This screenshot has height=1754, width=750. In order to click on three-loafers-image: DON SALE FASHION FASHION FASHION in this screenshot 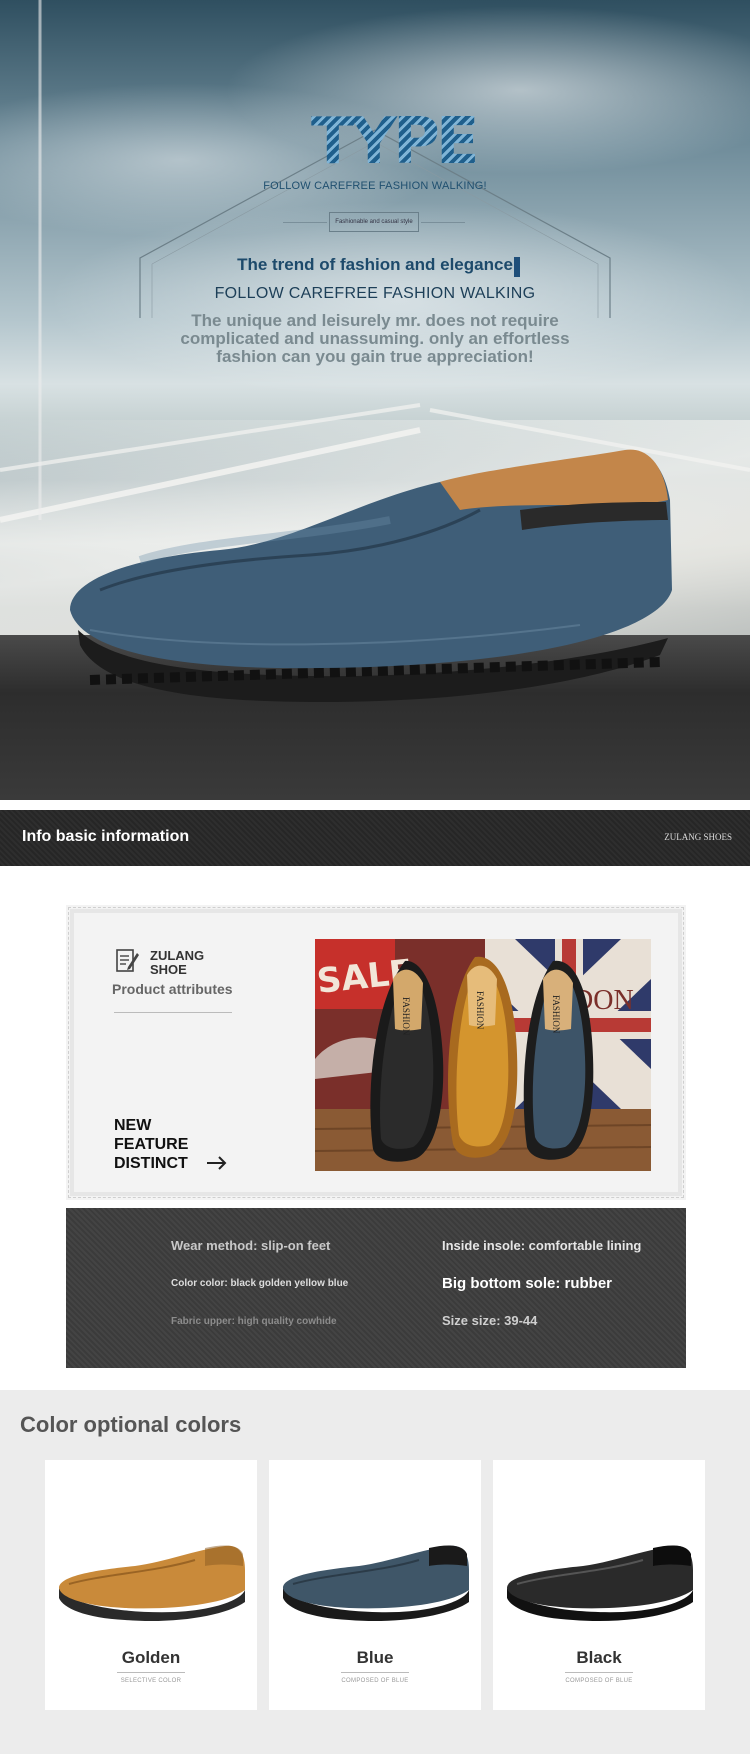, I will do `click(483, 1055)`.